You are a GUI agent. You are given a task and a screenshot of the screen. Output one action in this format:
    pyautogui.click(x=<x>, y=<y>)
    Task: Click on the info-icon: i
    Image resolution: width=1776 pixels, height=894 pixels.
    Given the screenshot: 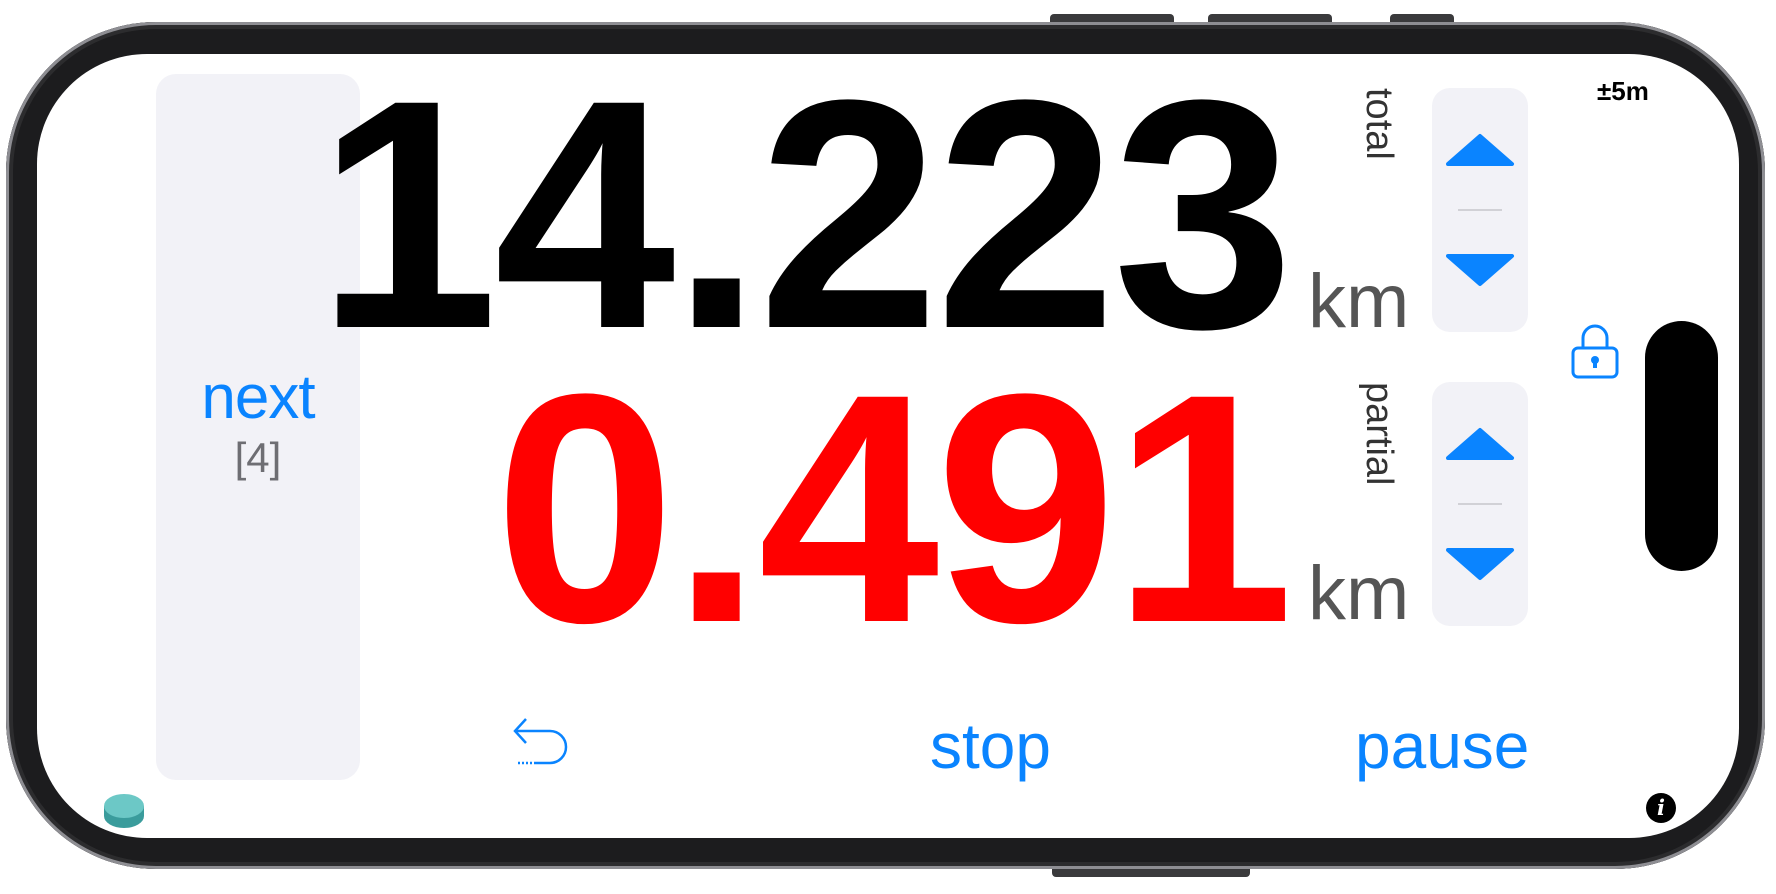 What is the action you would take?
    pyautogui.click(x=1661, y=808)
    